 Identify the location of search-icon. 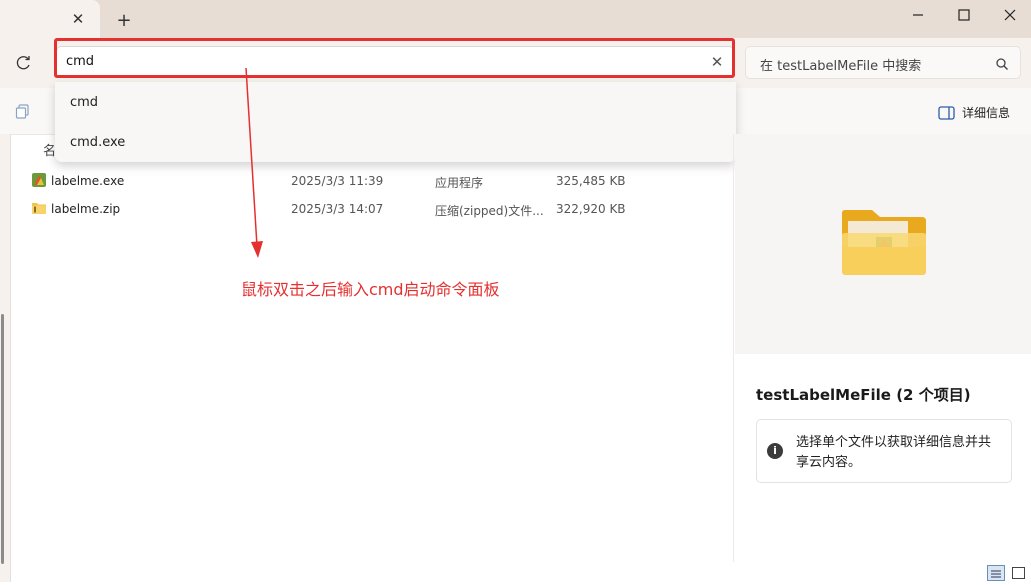
(1002, 63).